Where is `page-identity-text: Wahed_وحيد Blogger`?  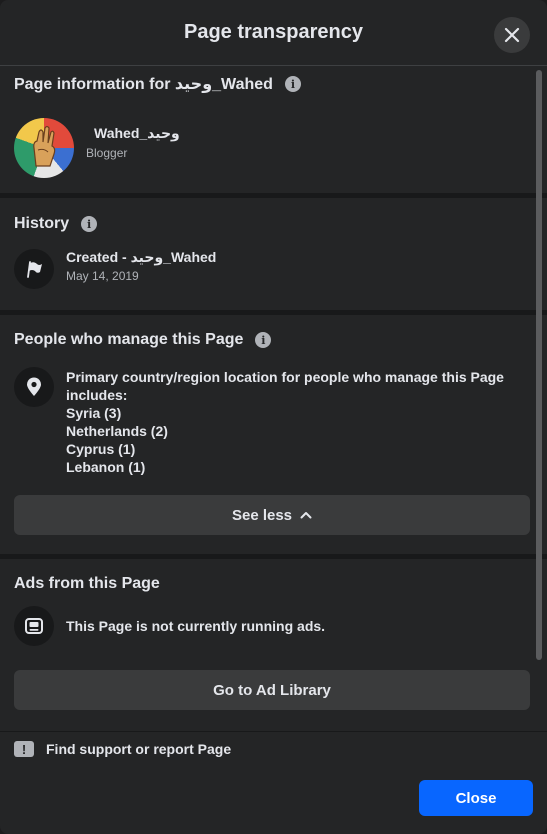 page-identity-text: Wahed_وحيد Blogger is located at coordinates (133, 142).